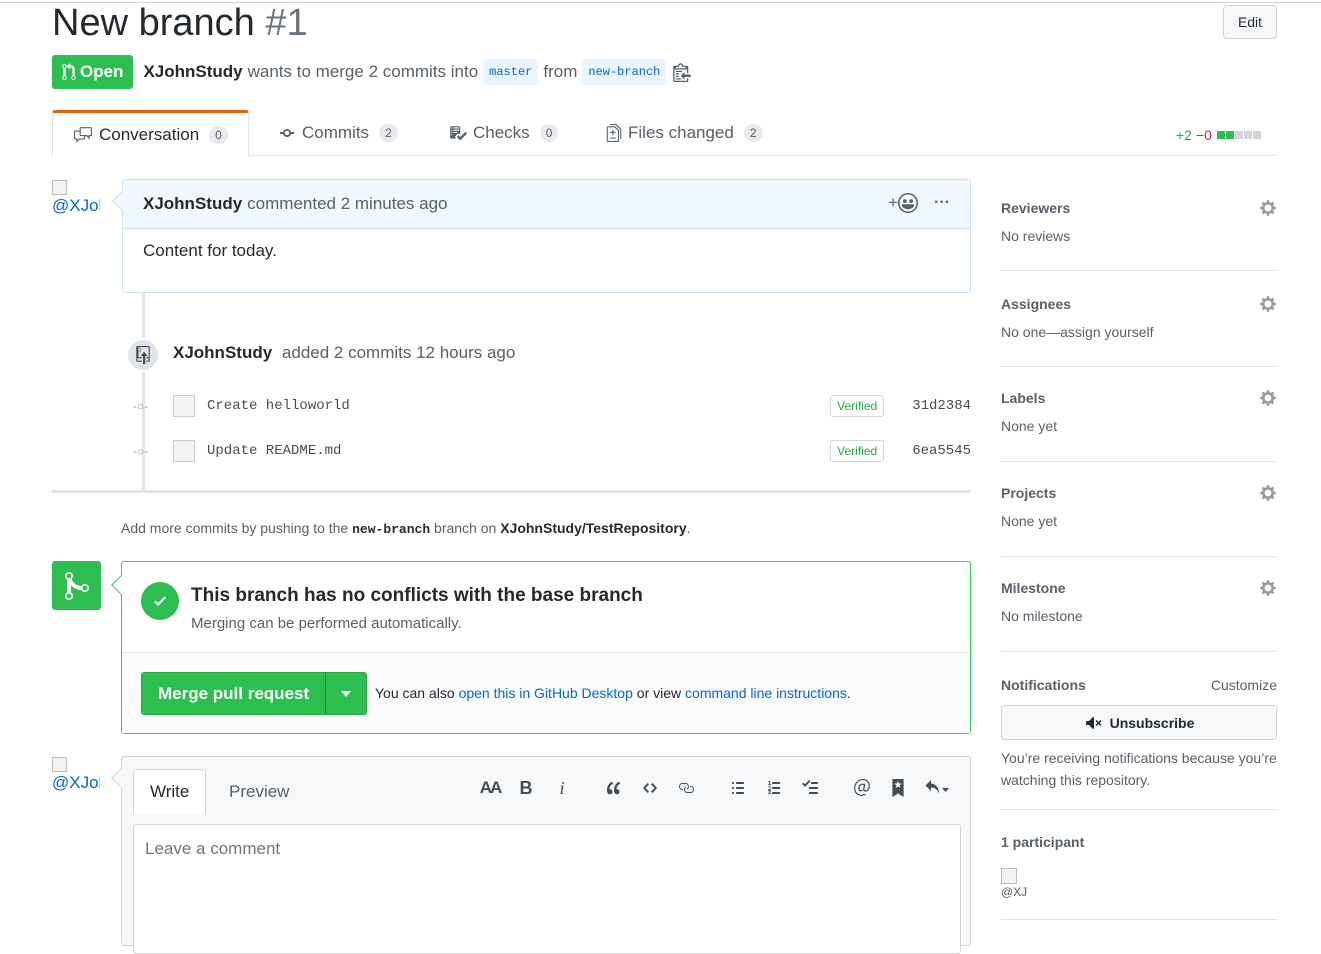 This screenshot has height=954, width=1321. I want to click on broken-image-icon, so click(1009, 876).